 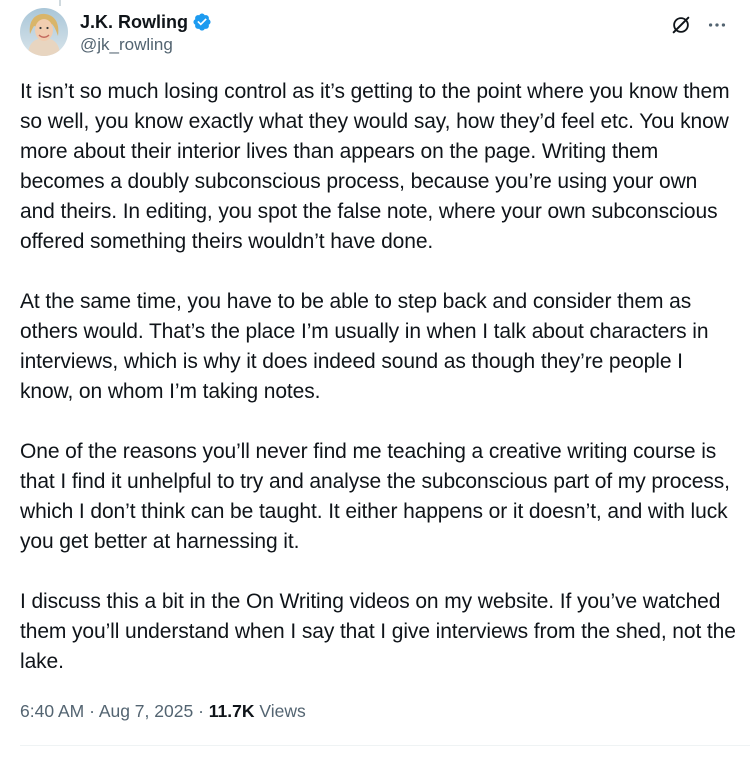 What do you see at coordinates (146, 711) in the screenshot?
I see `tweet-date: Aug 7, 2025` at bounding box center [146, 711].